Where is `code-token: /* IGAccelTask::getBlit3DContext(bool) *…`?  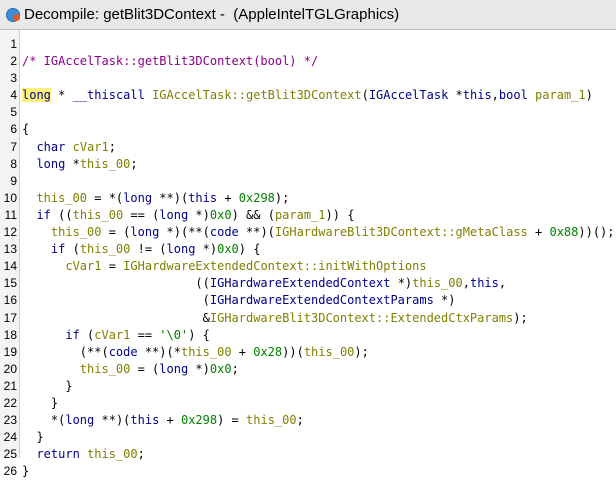 code-token: /* IGAccelTask::getBlit3DContext(bool) *… is located at coordinates (170, 61).